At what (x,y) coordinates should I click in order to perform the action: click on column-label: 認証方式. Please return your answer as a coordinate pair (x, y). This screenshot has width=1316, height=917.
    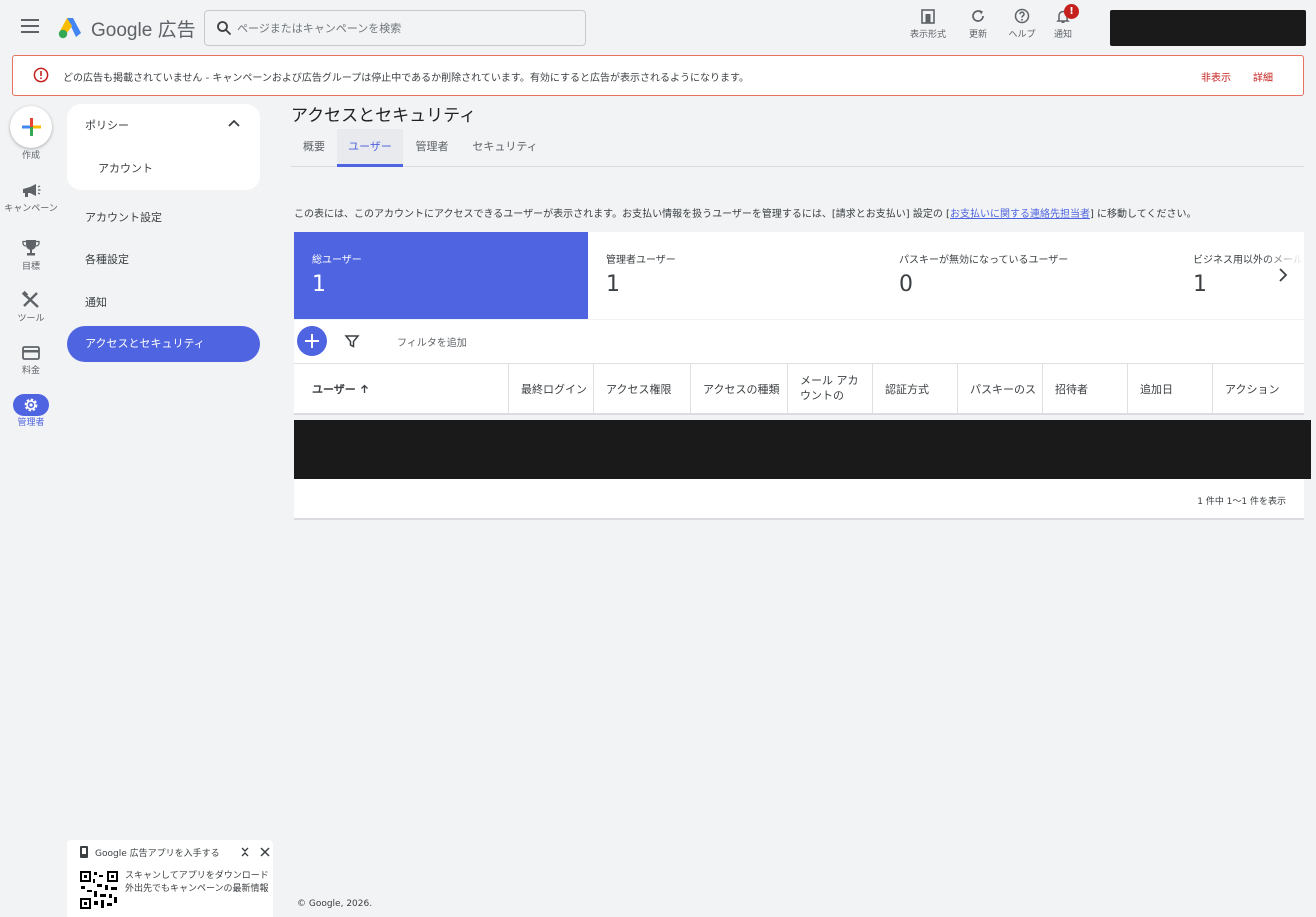
    Looking at the image, I should click on (907, 389).